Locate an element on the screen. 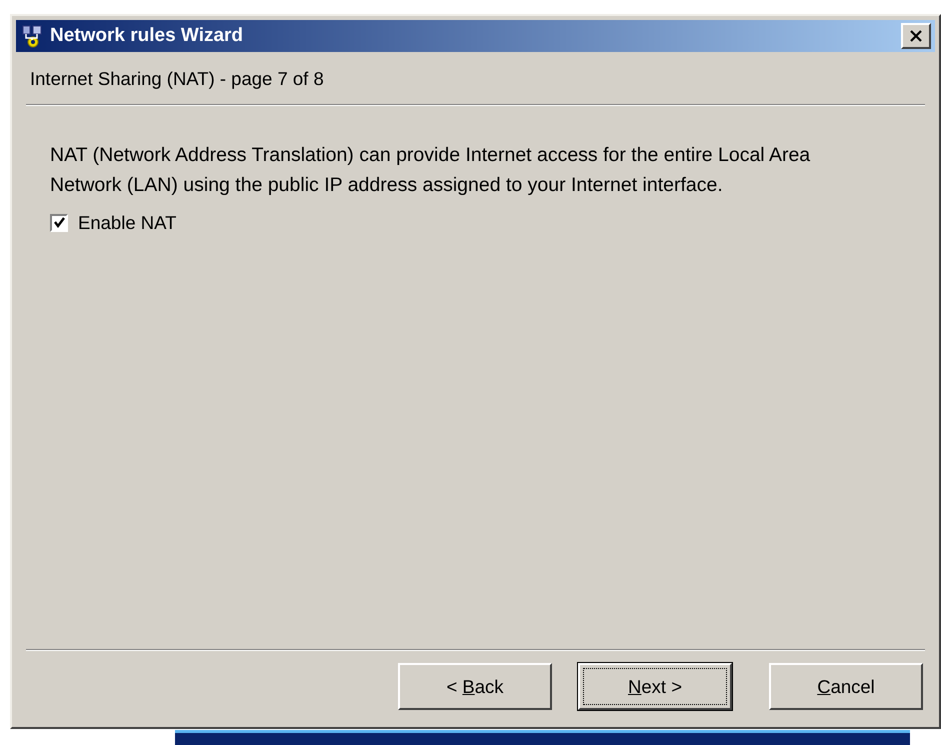 Image resolution: width=941 pixels, height=745 pixels. close-icon is located at coordinates (916, 36).